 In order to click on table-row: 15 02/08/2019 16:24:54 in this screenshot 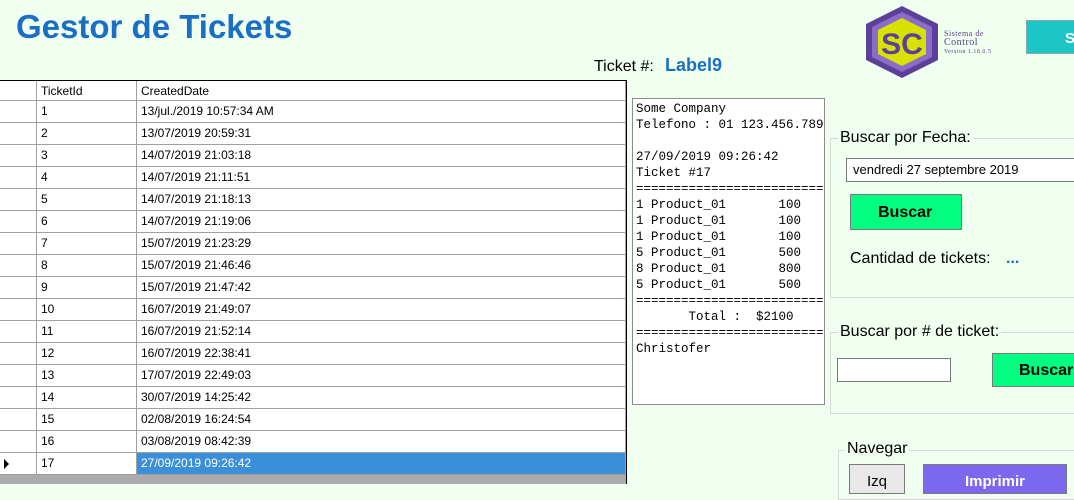, I will do `click(313, 420)`.